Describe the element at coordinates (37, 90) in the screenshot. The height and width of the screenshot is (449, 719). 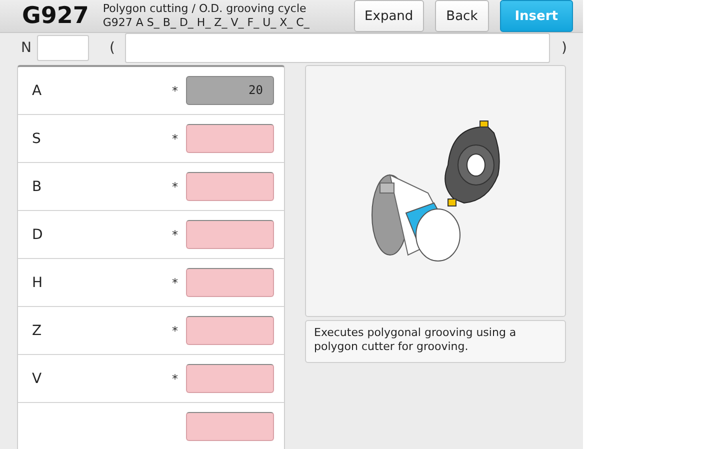
I see `parameter-label: A` at that location.